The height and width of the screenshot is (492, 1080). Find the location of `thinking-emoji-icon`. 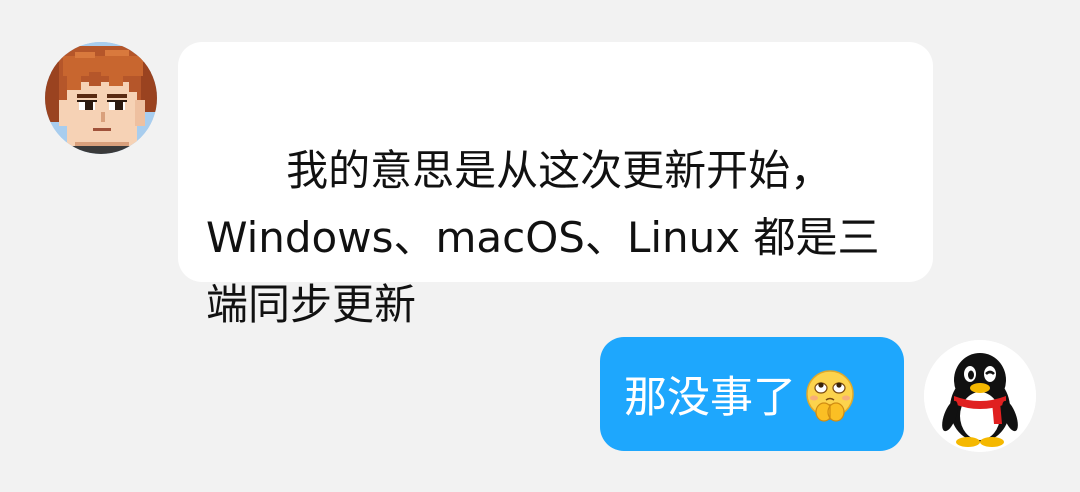

thinking-emoji-icon is located at coordinates (830, 396).